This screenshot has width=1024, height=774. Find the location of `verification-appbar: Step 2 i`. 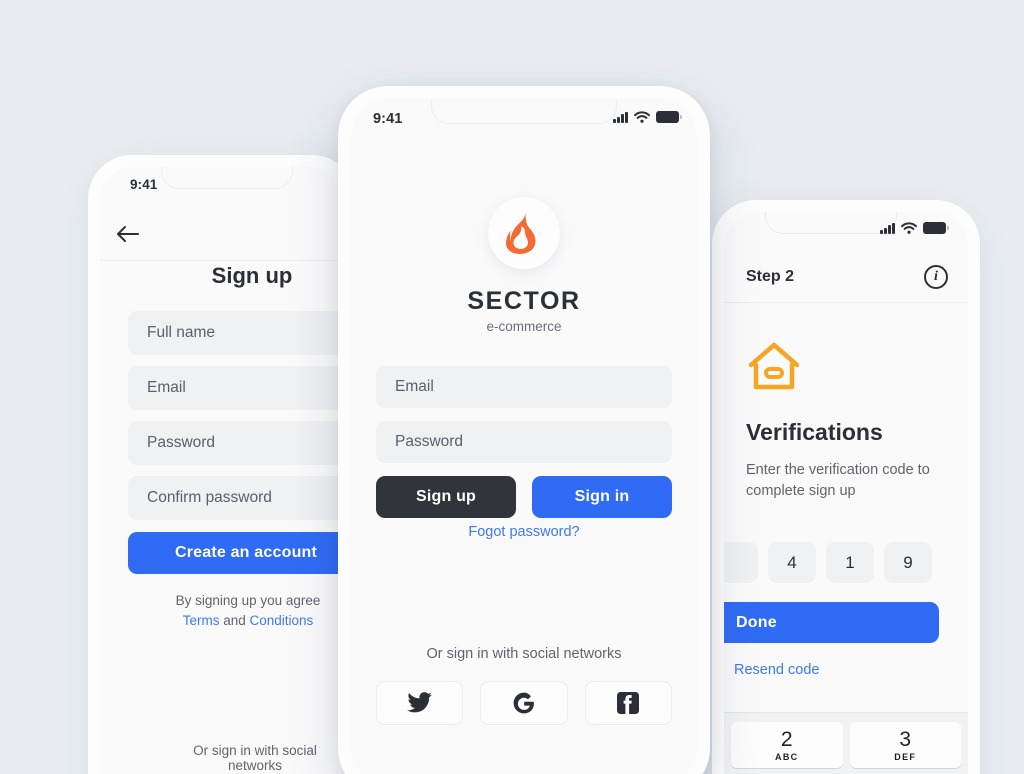

verification-appbar: Step 2 i is located at coordinates (846, 278).